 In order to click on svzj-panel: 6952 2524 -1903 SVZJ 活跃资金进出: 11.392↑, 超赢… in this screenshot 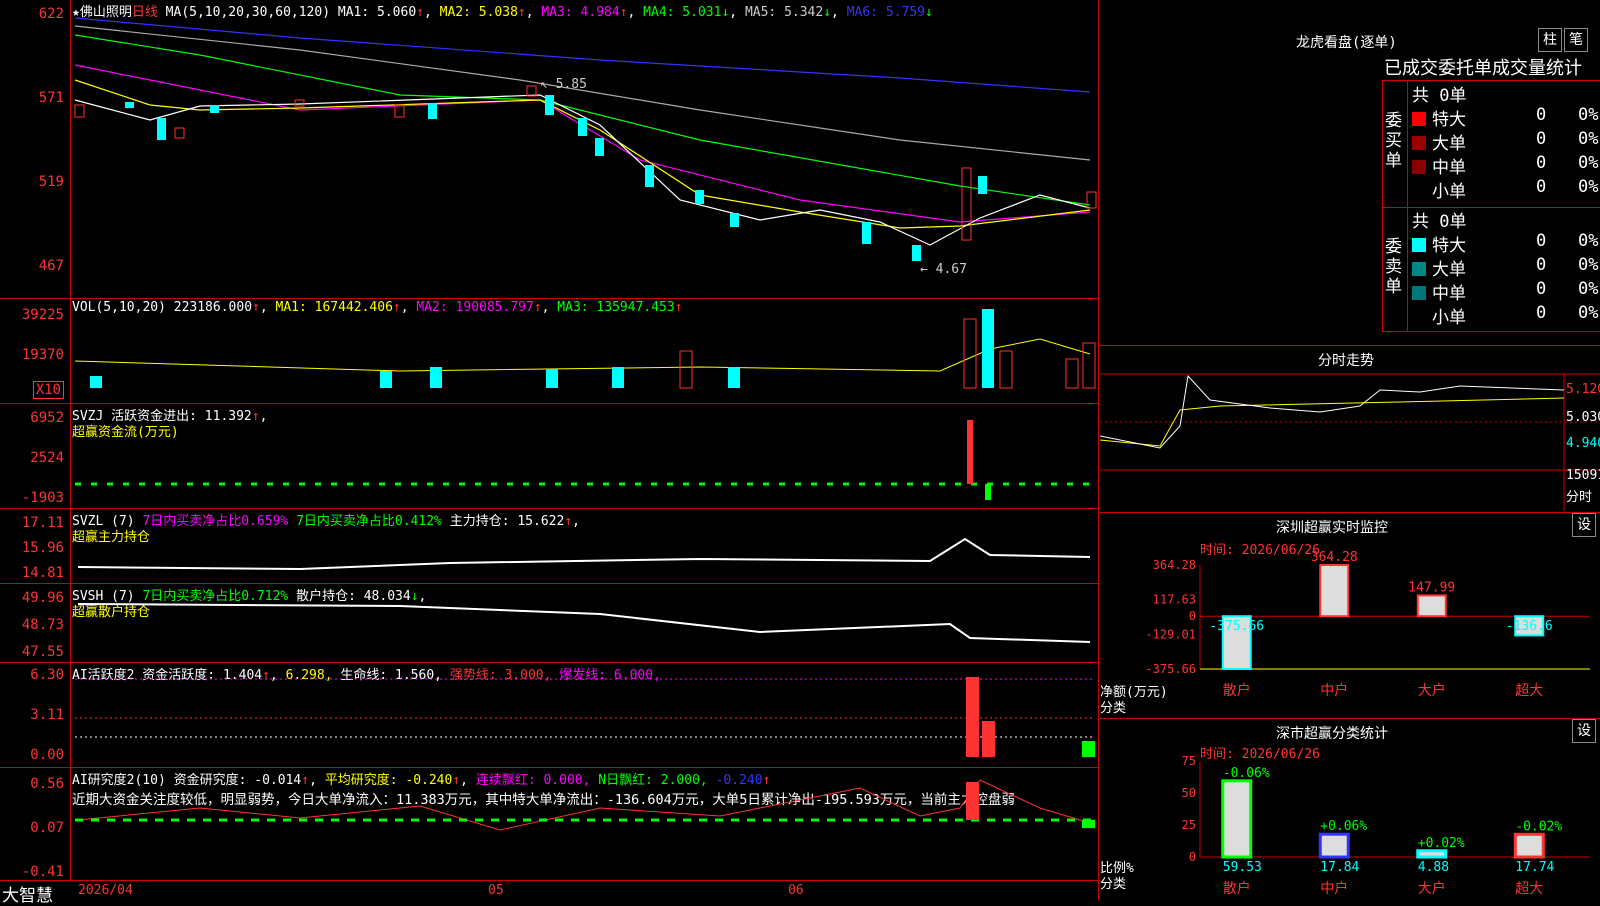, I will do `click(549, 456)`.